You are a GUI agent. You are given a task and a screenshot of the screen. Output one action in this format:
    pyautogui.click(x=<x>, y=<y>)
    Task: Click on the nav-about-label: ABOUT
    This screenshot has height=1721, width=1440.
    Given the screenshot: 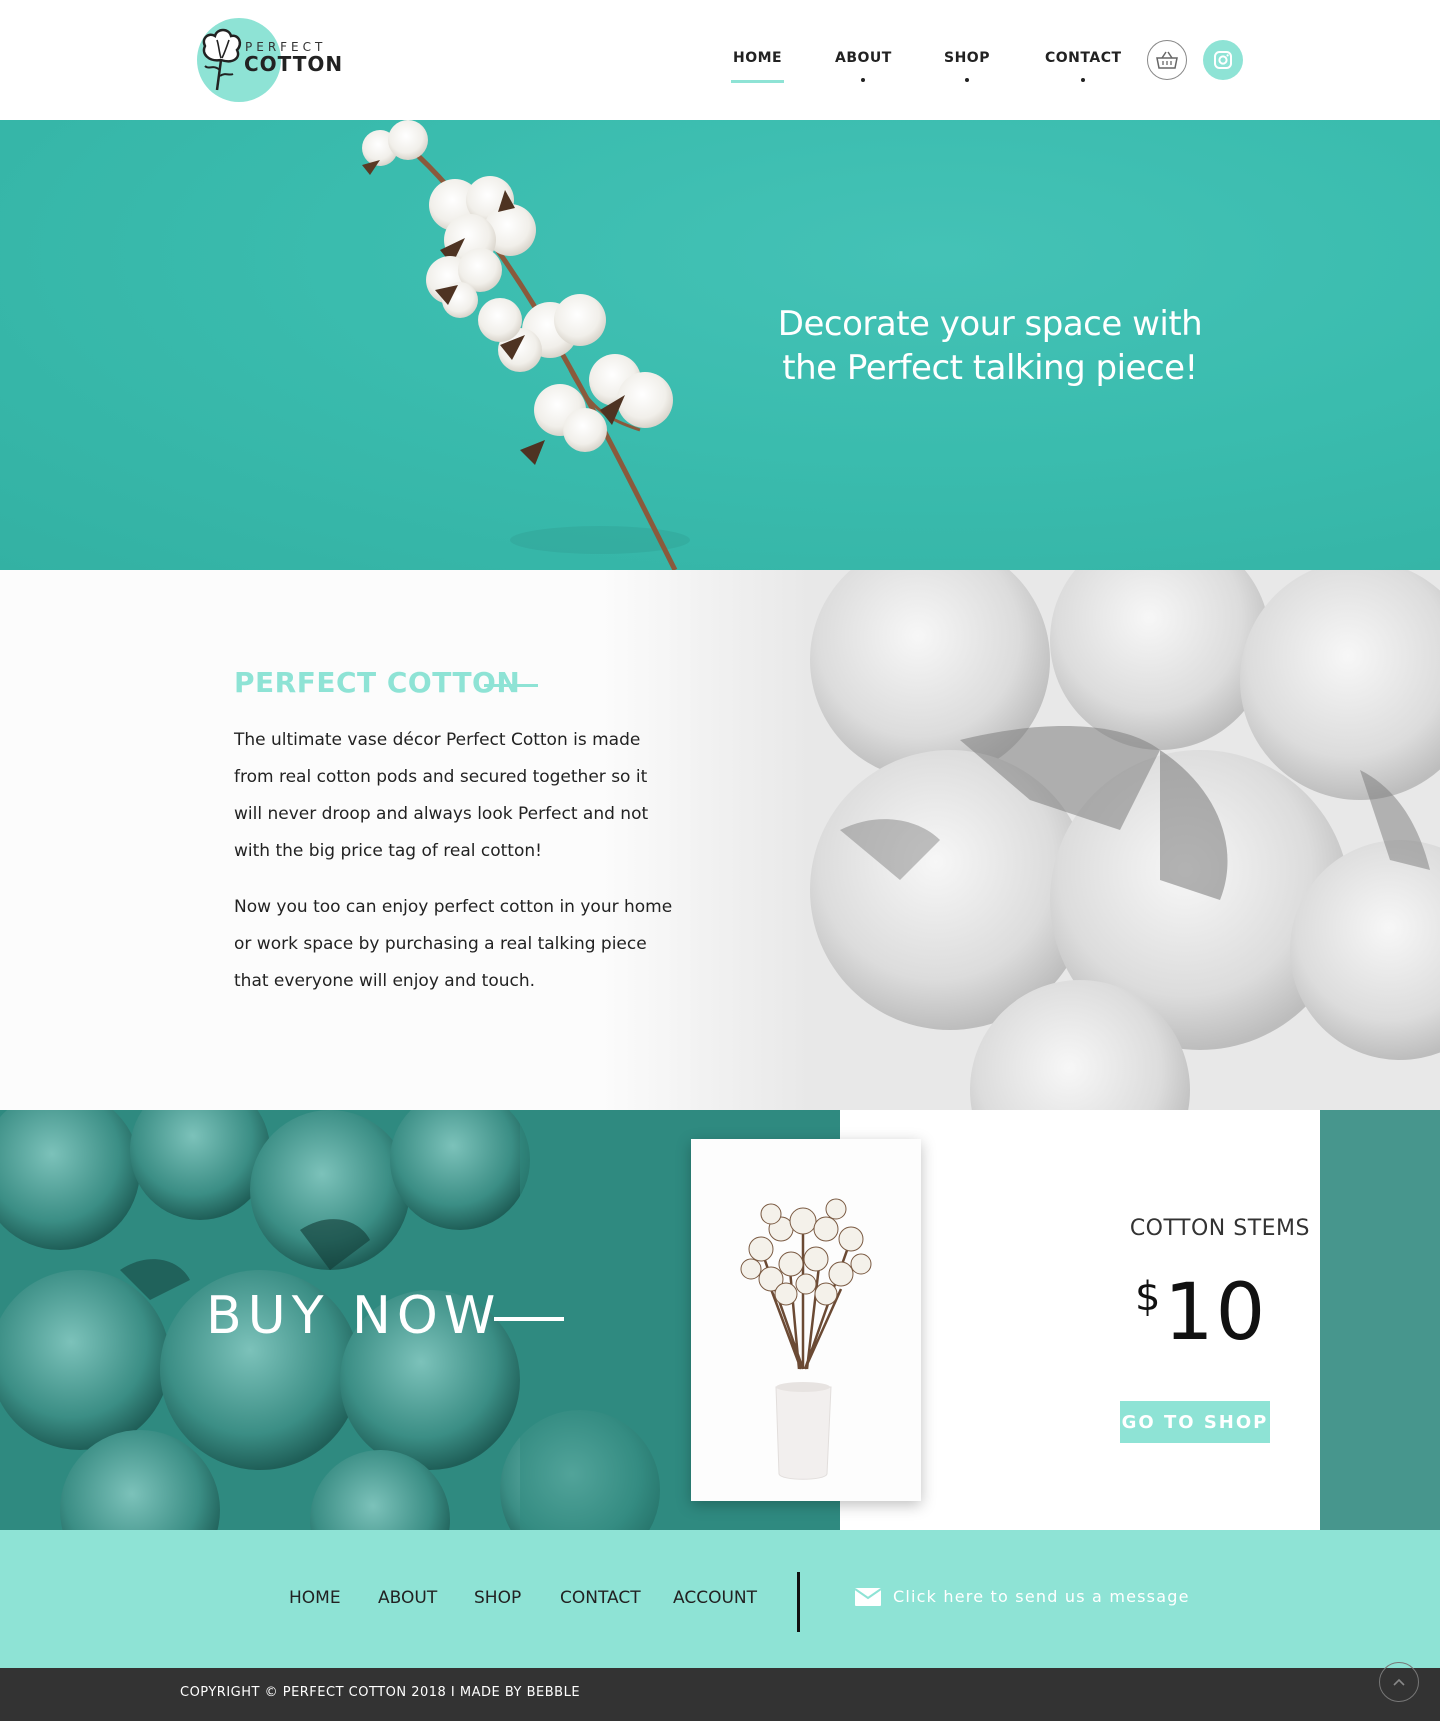 What is the action you would take?
    pyautogui.click(x=863, y=58)
    